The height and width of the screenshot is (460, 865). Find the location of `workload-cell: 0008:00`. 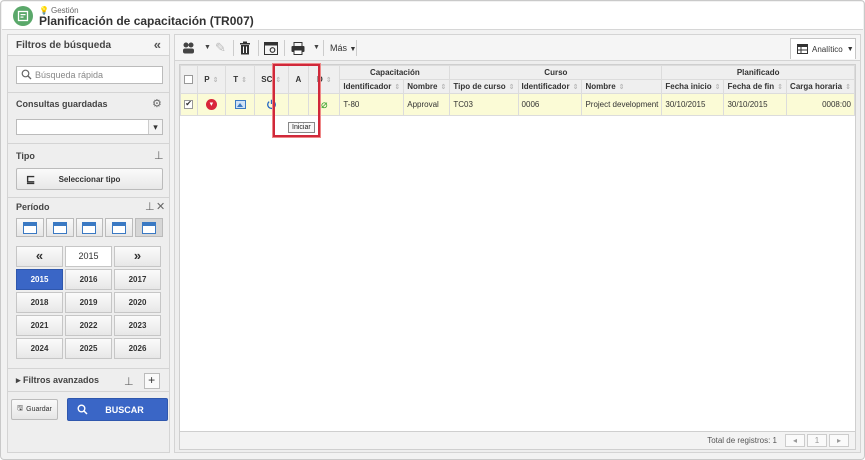

workload-cell: 0008:00 is located at coordinates (820, 104).